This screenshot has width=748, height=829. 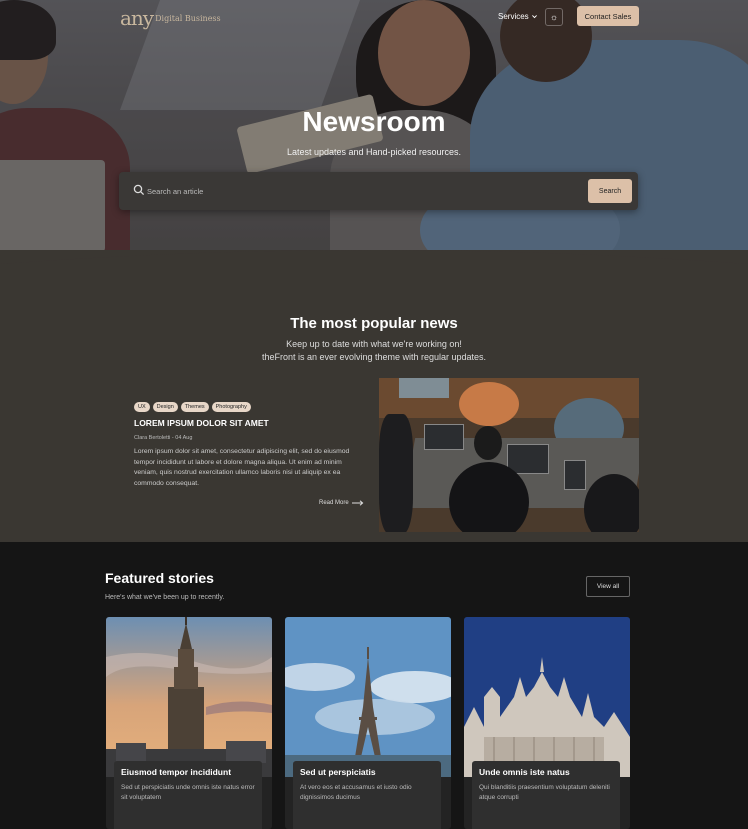 What do you see at coordinates (338, 772) in the screenshot?
I see `story-title: Sed ut perspiciatis` at bounding box center [338, 772].